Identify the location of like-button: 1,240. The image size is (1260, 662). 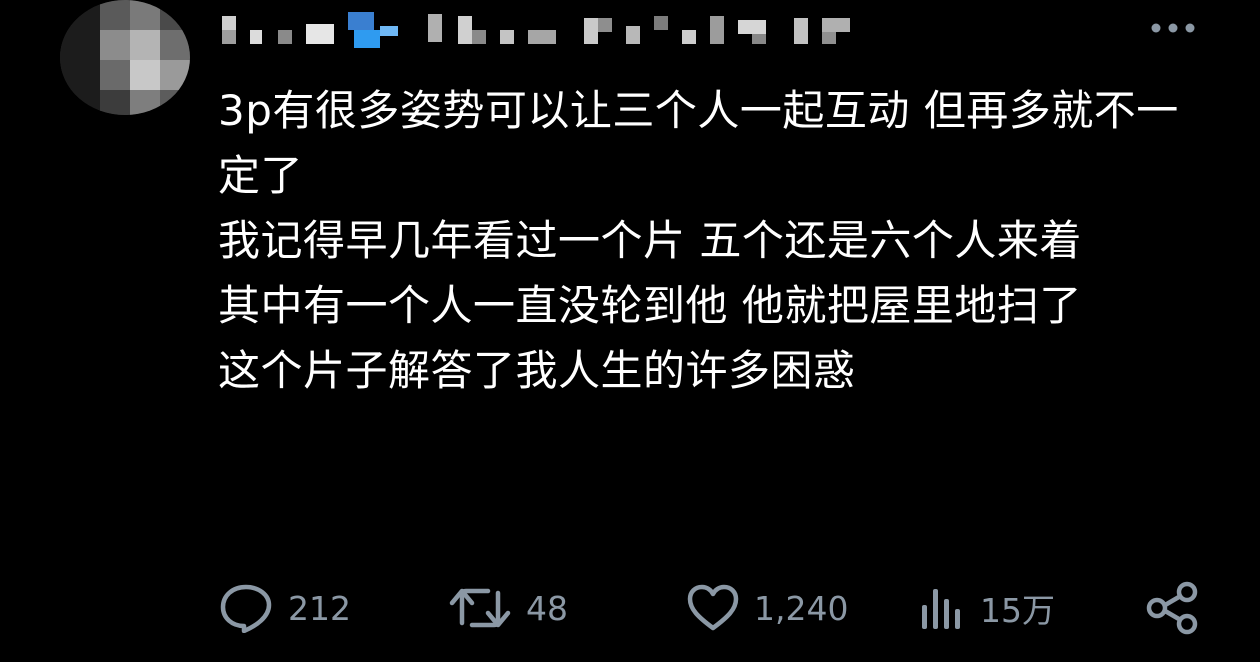
(767, 608).